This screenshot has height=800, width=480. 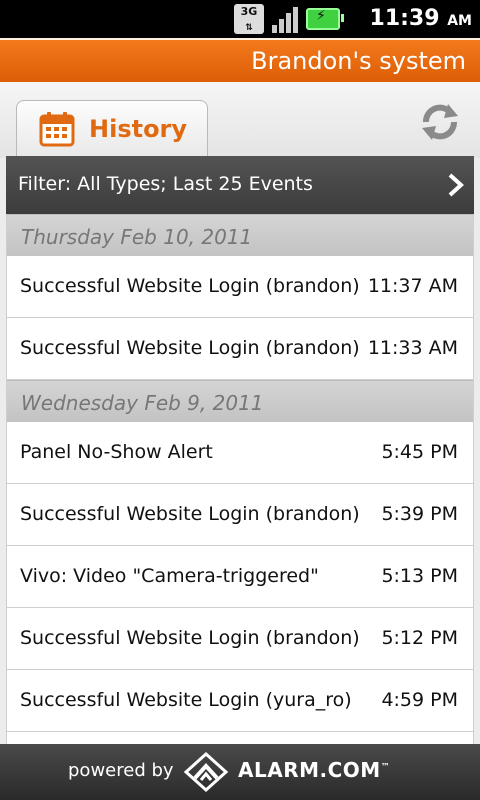 What do you see at coordinates (456, 185) in the screenshot?
I see `chevron-right-icon` at bounding box center [456, 185].